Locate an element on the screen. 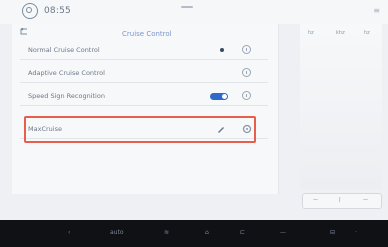 Image resolution: width=388 pixels, height=247 pixels. back-icon is located at coordinates (23, 32).